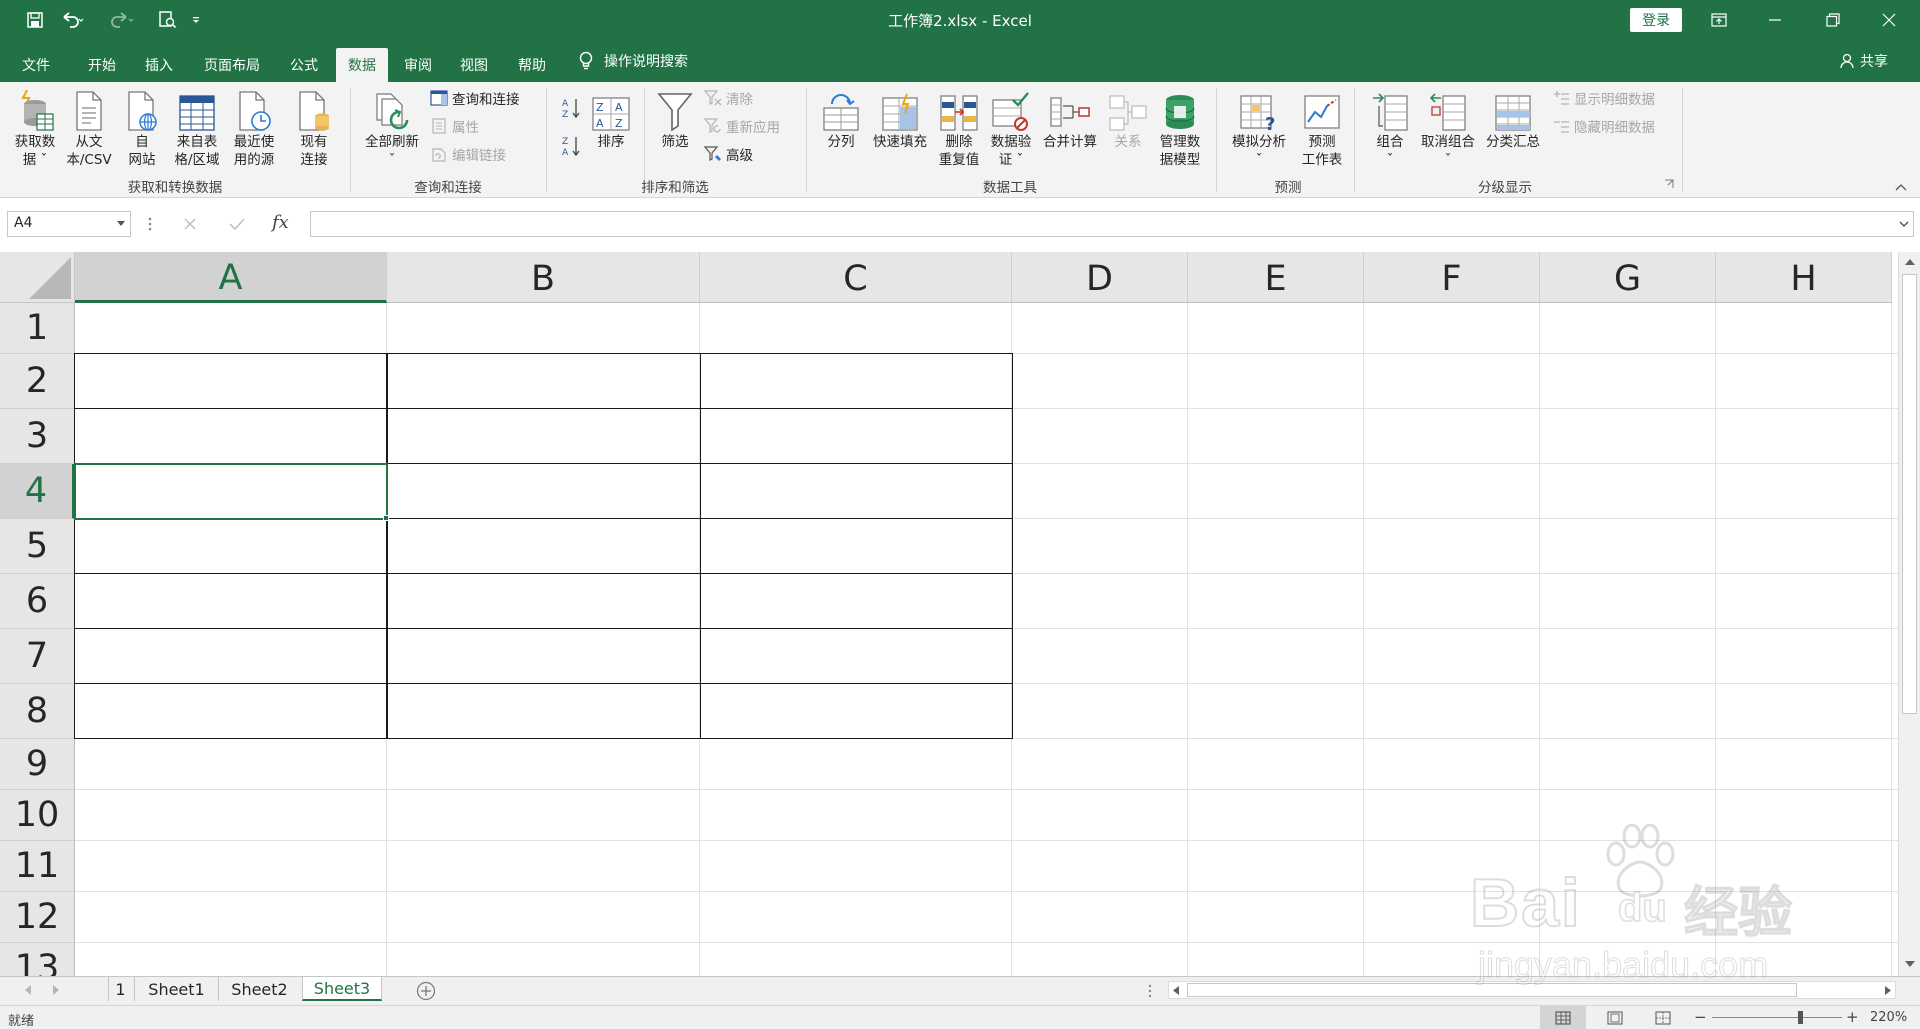  What do you see at coordinates (37, 917) in the screenshot?
I see `row-header-12: 12` at bounding box center [37, 917].